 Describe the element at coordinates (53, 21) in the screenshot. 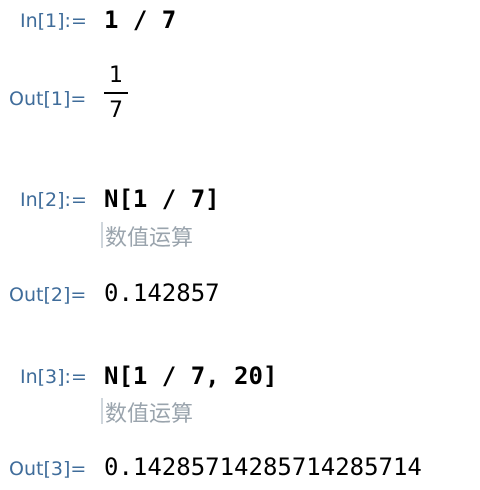

I see `input-label-1: In[1]:=` at that location.